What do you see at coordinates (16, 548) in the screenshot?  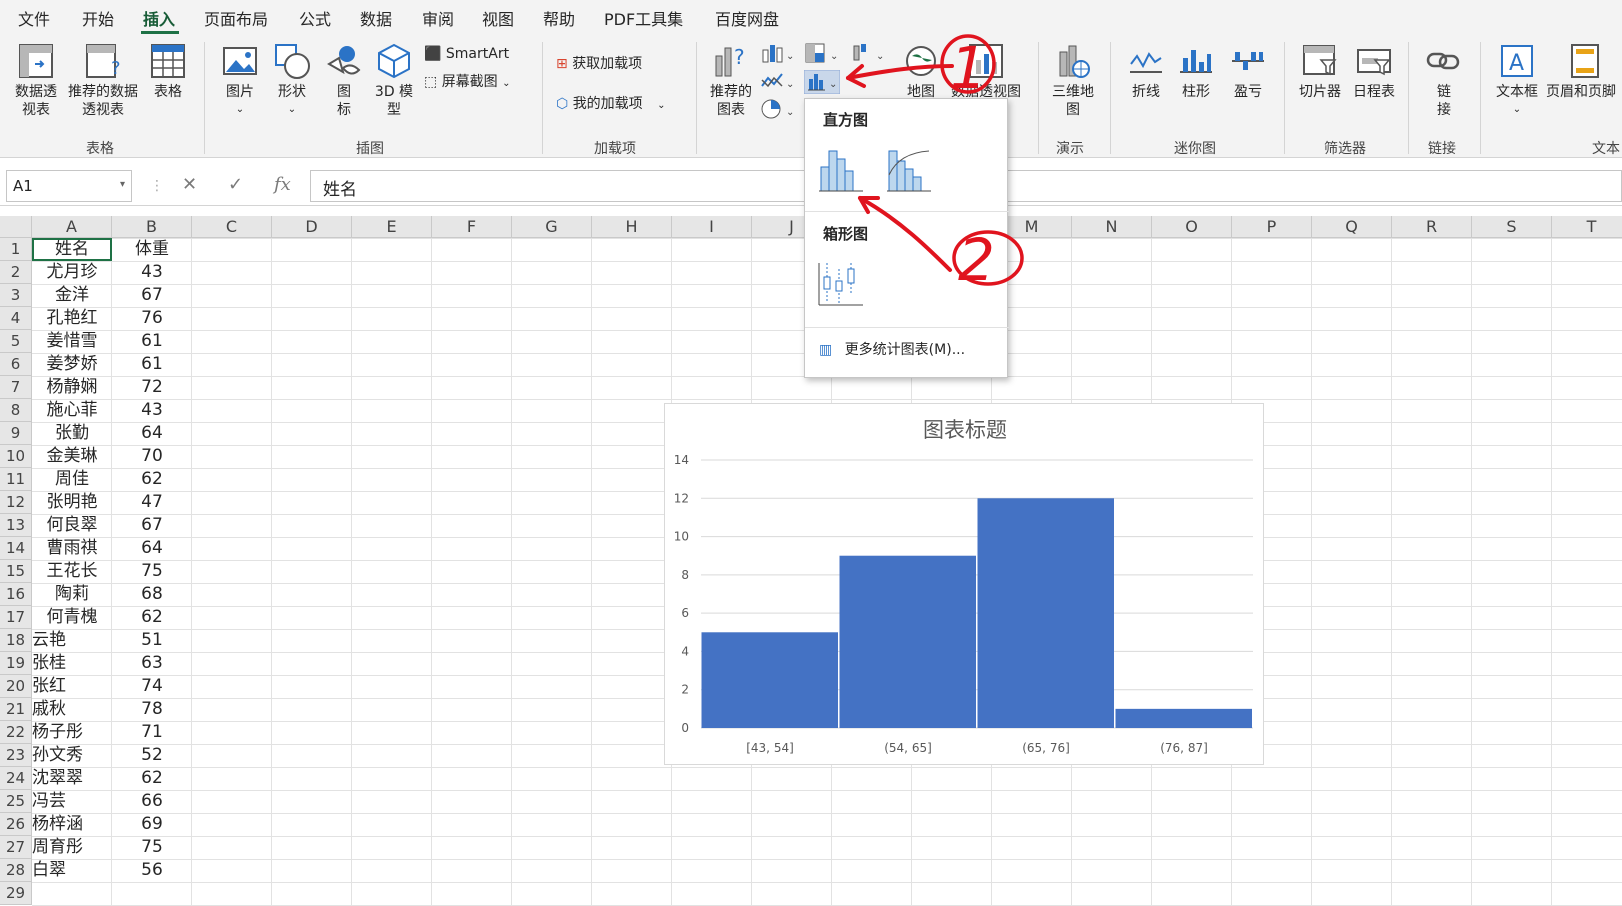 I see `row-header: 14` at bounding box center [16, 548].